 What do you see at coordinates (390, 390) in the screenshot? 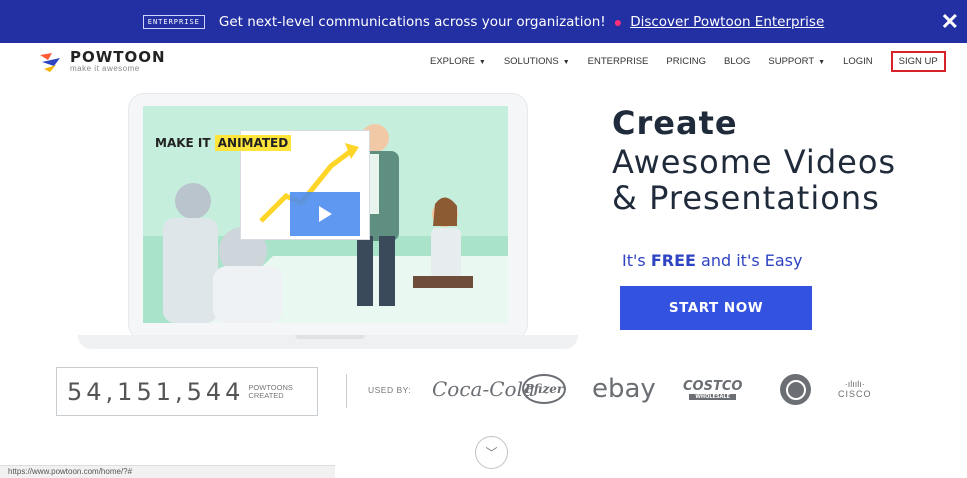
I see `used-by-label: USED BY:` at bounding box center [390, 390].